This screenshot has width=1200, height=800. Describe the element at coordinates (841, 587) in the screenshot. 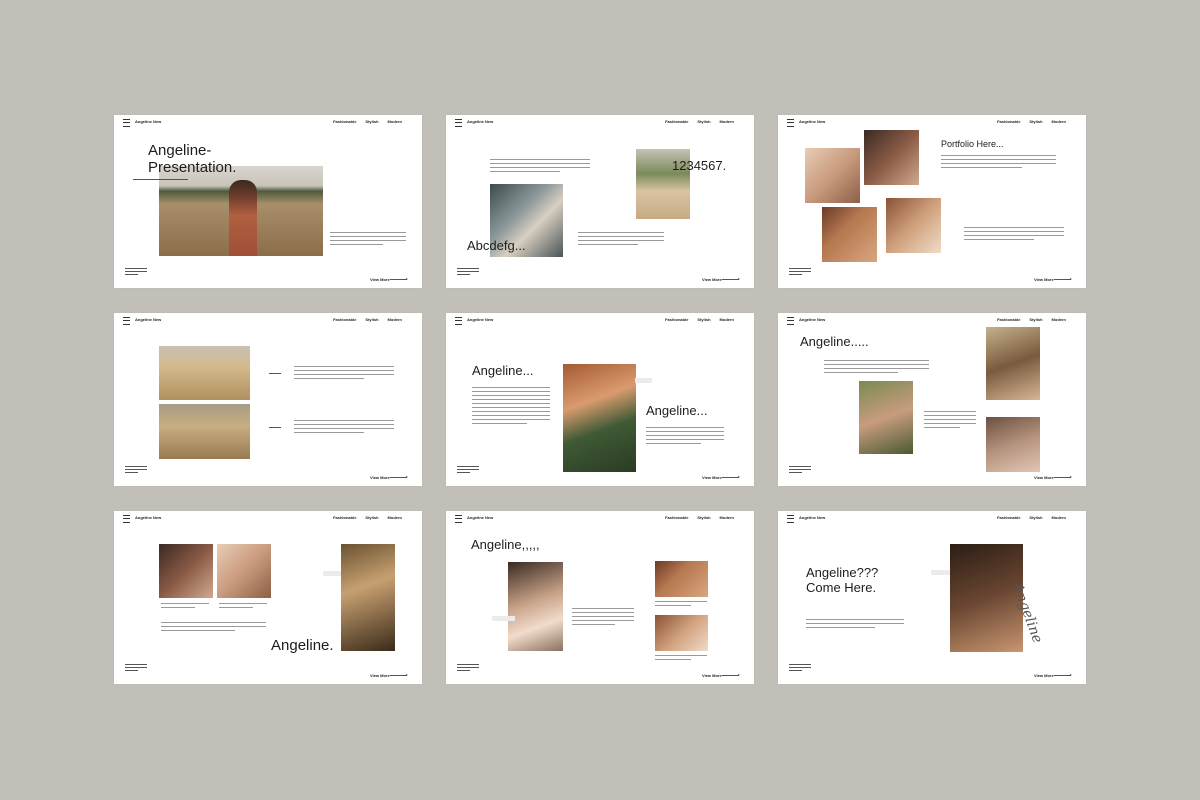

I see `title-line-2: Come Here.` at that location.